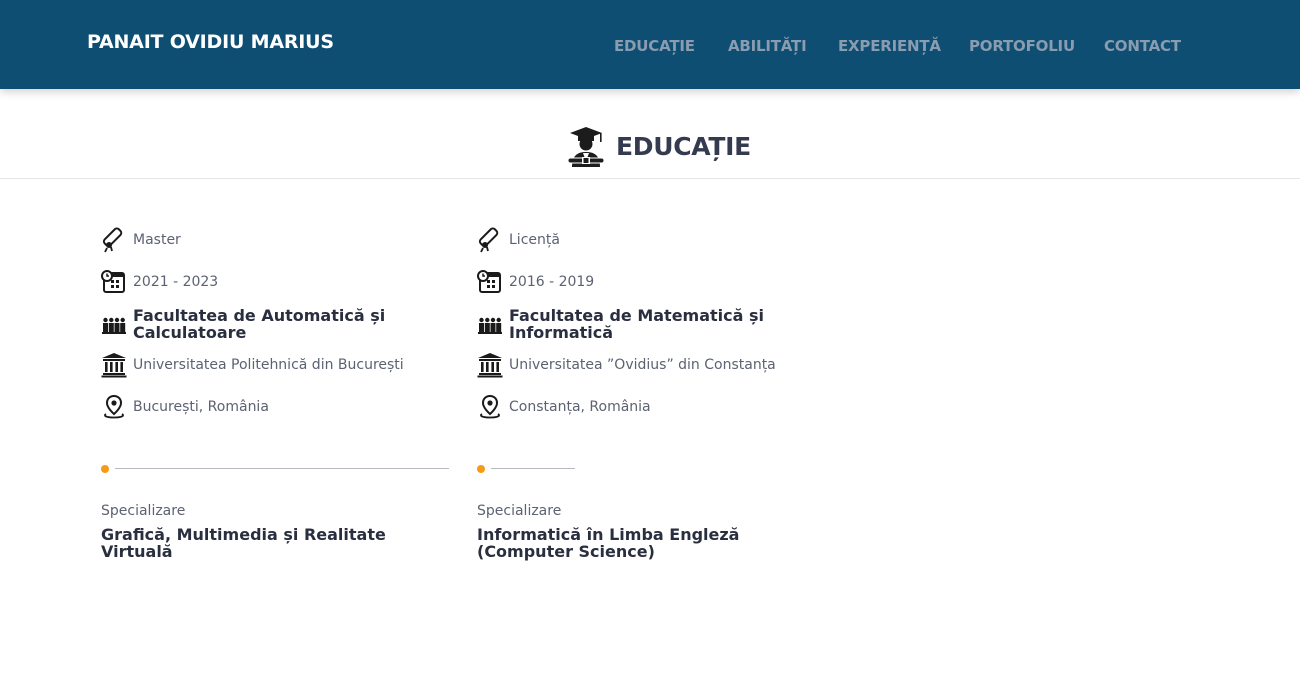 This screenshot has height=700, width=1300. Describe the element at coordinates (157, 240) in the screenshot. I see `degree-label: Master` at that location.